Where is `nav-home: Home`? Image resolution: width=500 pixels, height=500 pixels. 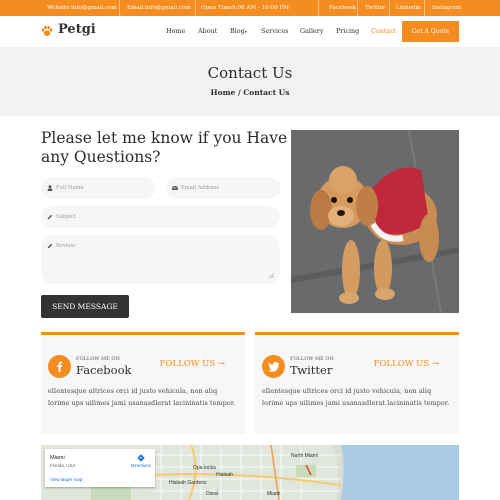
nav-home: Home is located at coordinates (175, 31).